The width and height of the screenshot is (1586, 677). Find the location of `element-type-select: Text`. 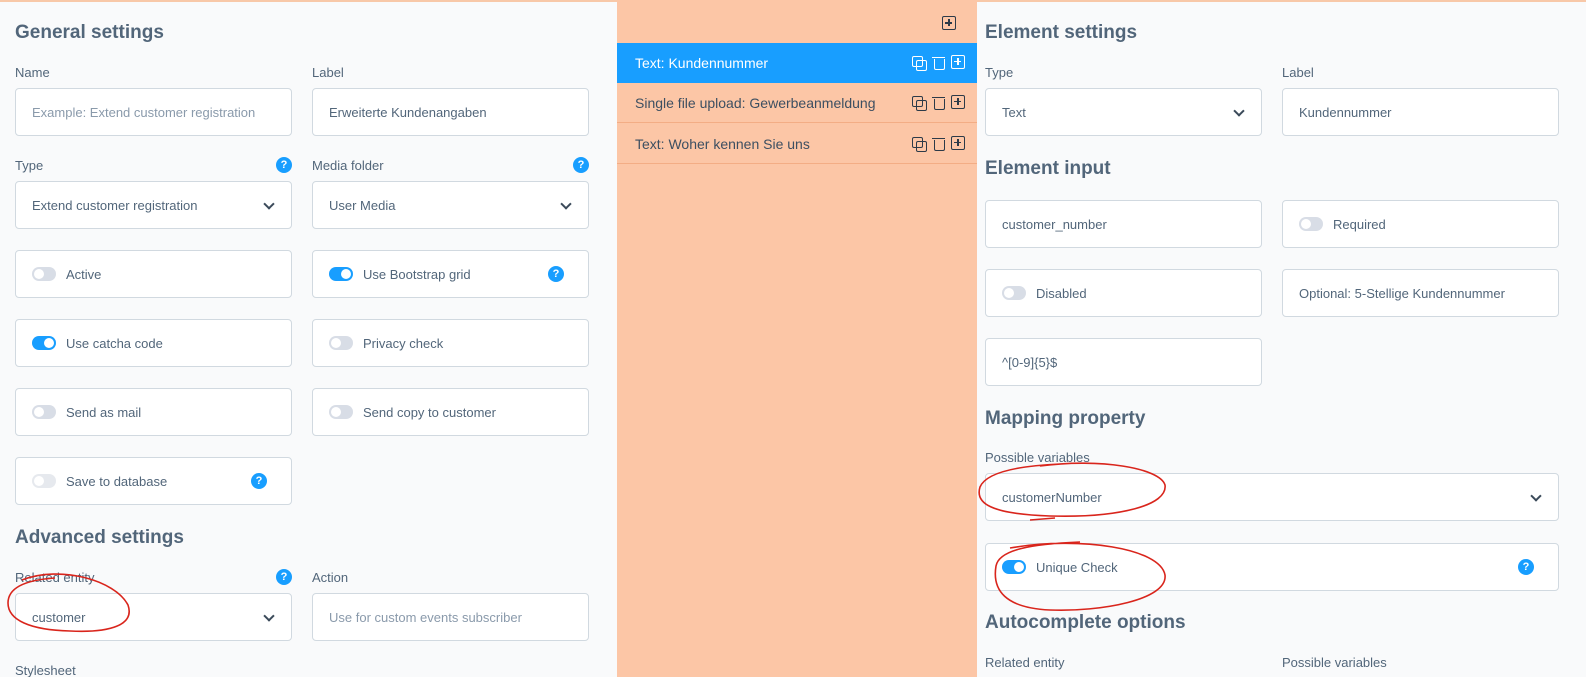

element-type-select: Text is located at coordinates (1123, 112).